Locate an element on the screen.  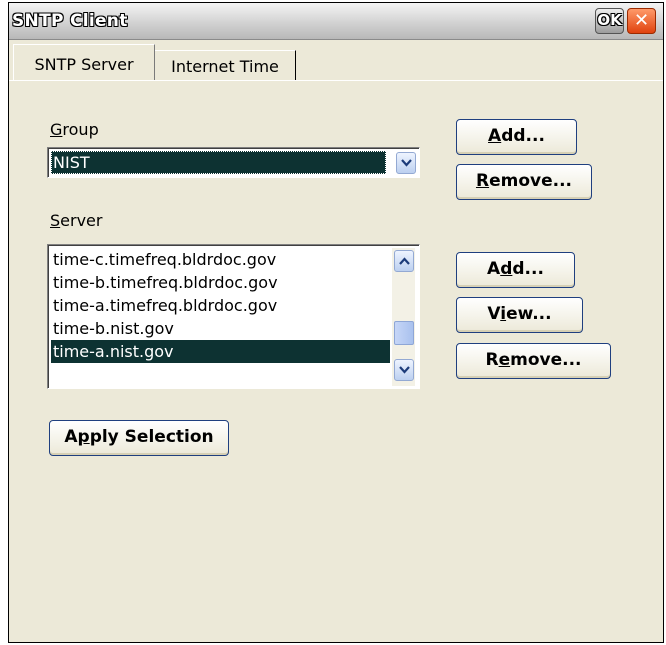
apply-selection-button: Apply Selection is located at coordinates (139, 438).